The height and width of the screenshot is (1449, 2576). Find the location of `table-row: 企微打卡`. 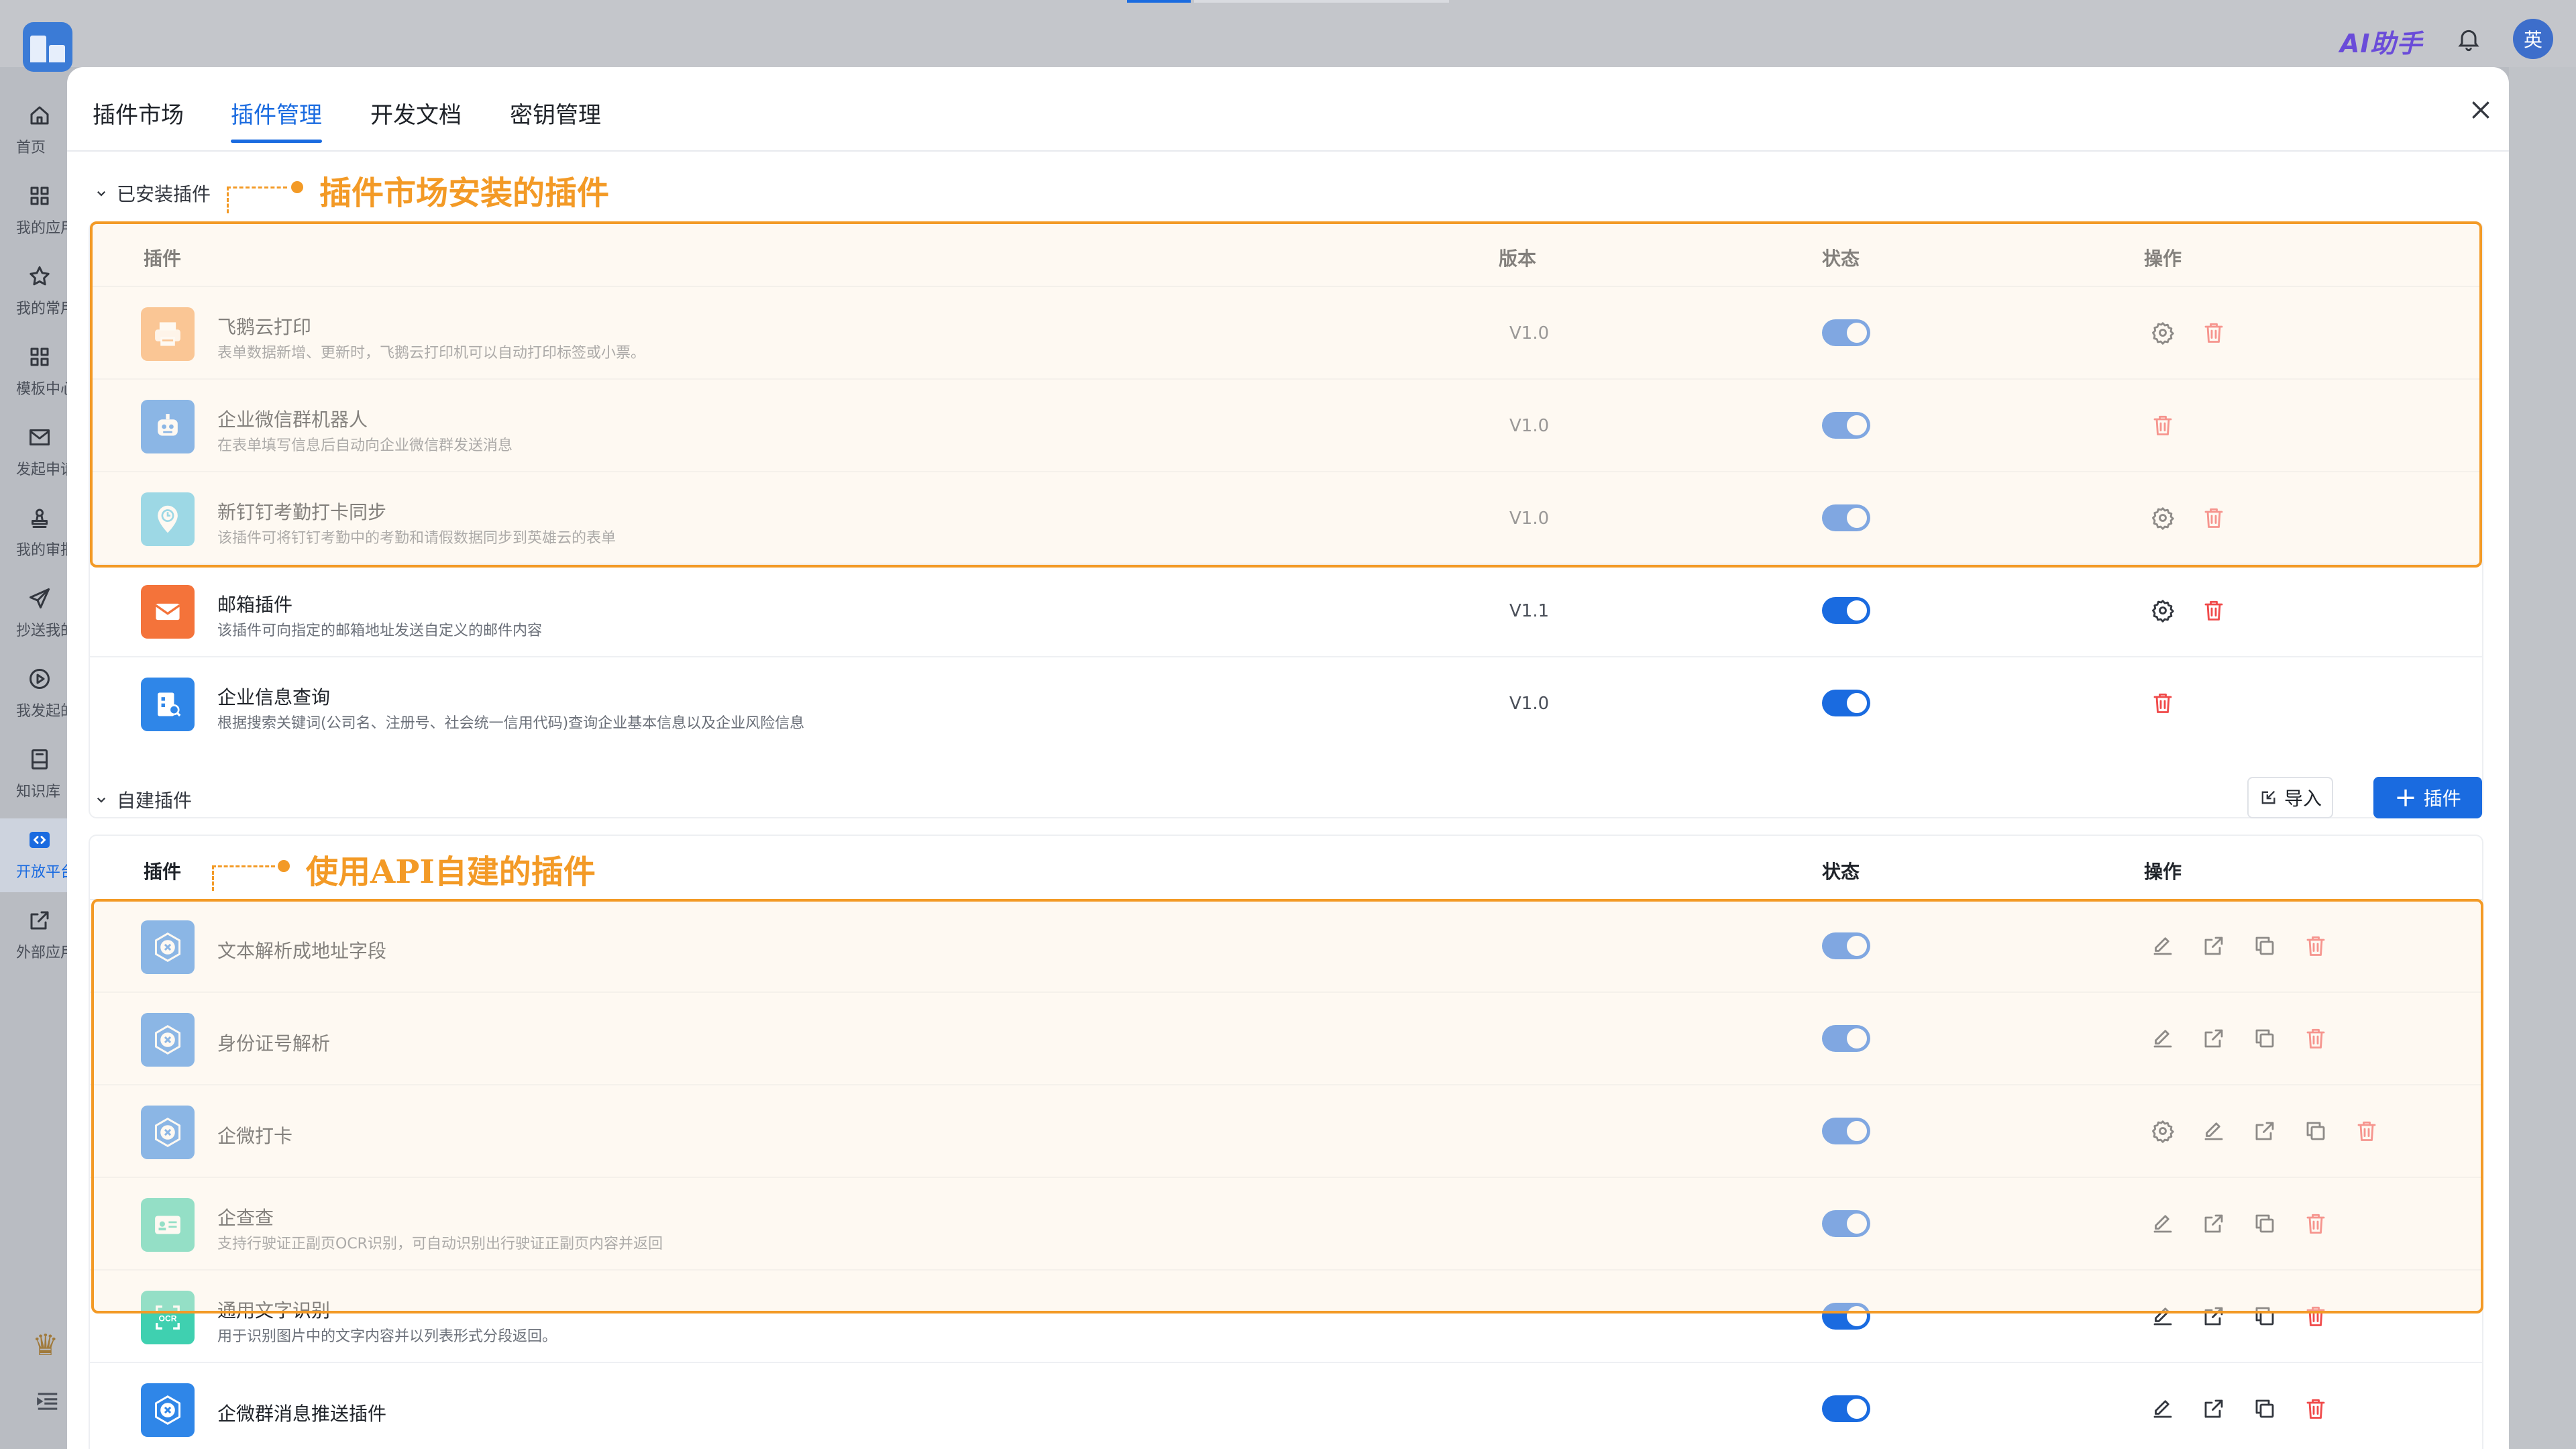

table-row: 企微打卡 is located at coordinates (1286, 1131).